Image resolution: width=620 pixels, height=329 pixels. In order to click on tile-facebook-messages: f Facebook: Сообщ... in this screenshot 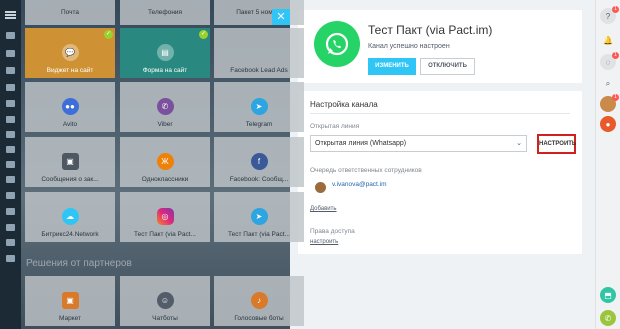, I will do `click(259, 162)`.